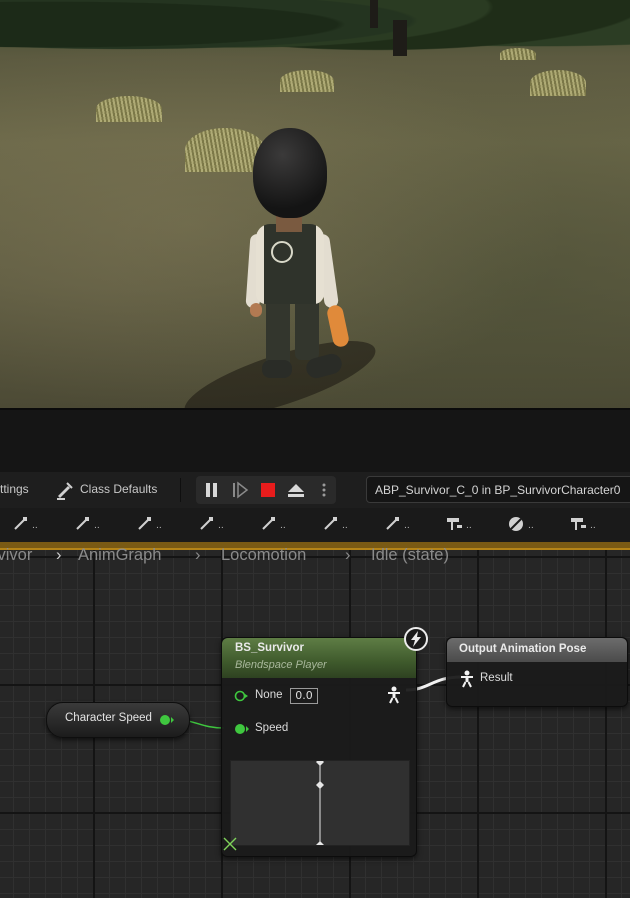 The height and width of the screenshot is (898, 630). Describe the element at coordinates (304, 696) in the screenshot. I see `none-value-field: 0.0` at that location.